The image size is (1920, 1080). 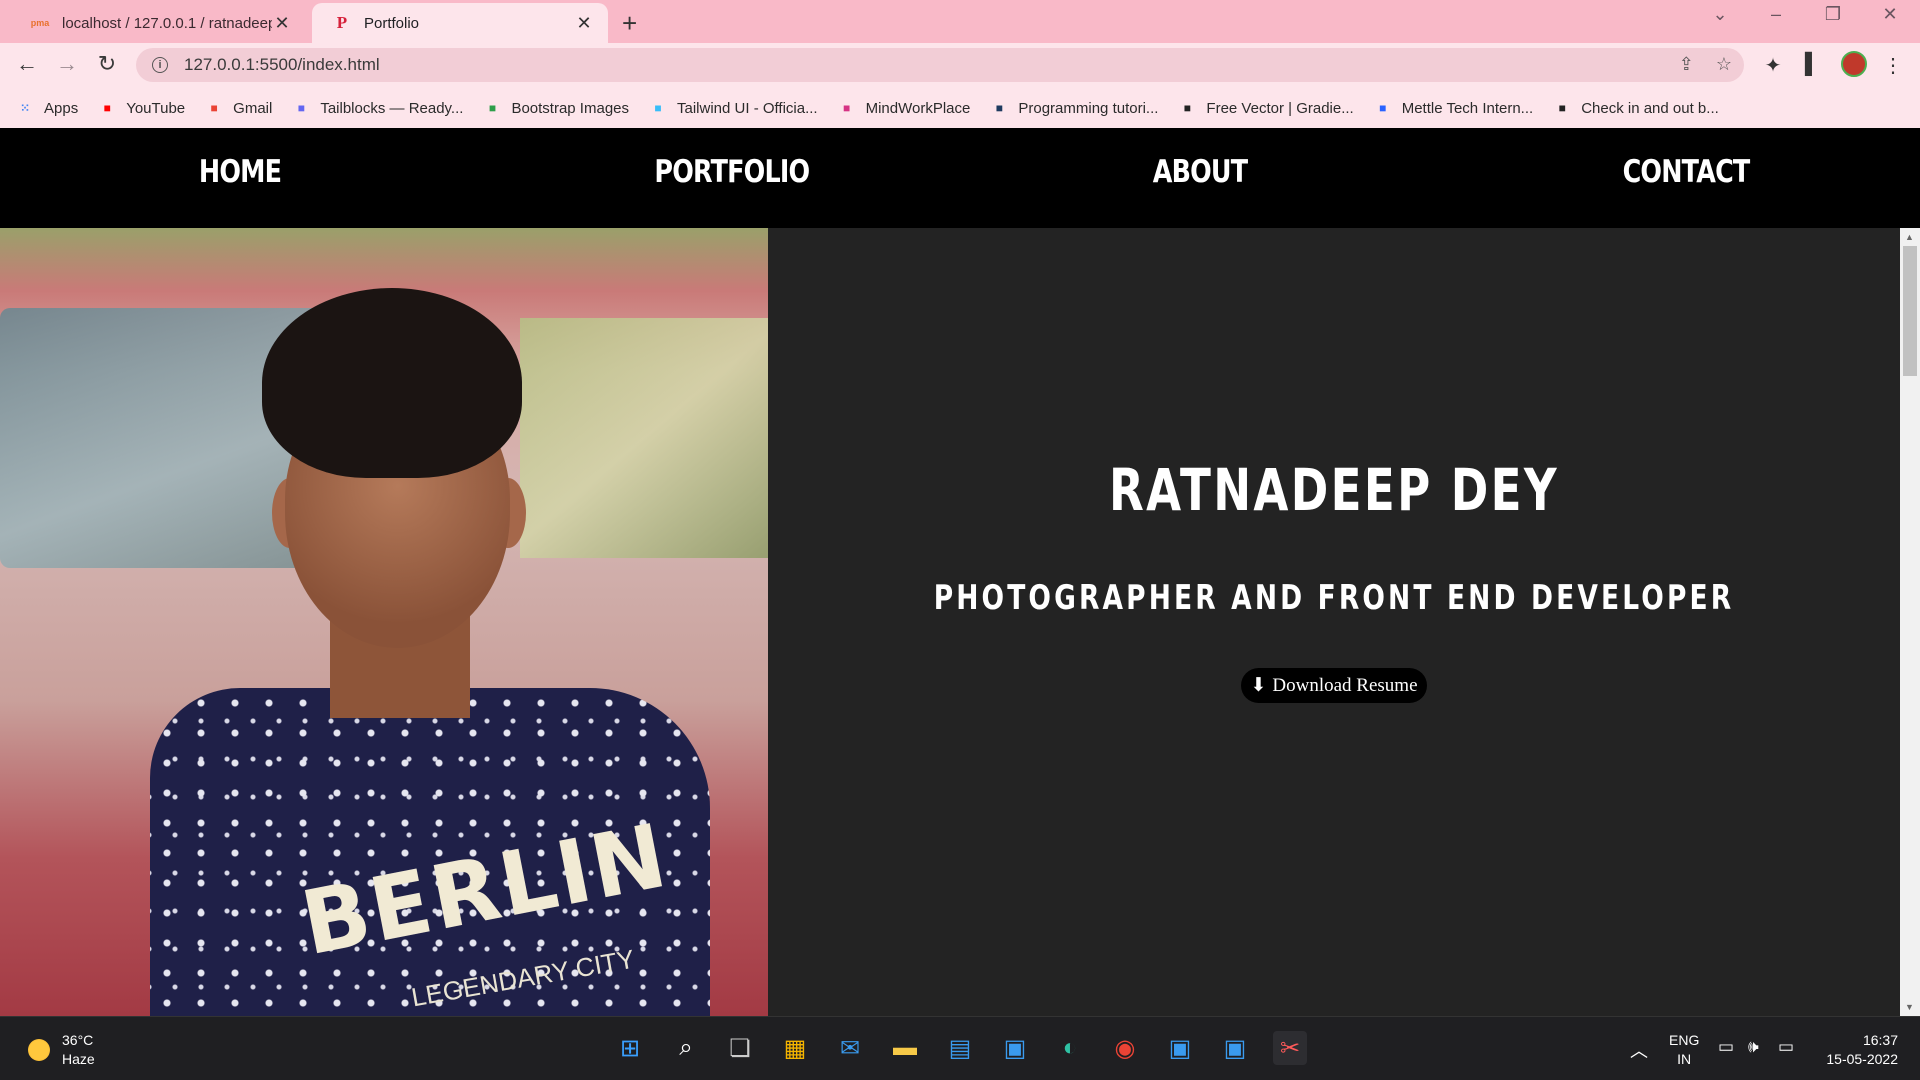 What do you see at coordinates (492, 108) in the screenshot?
I see `w3-icon: ■` at bounding box center [492, 108].